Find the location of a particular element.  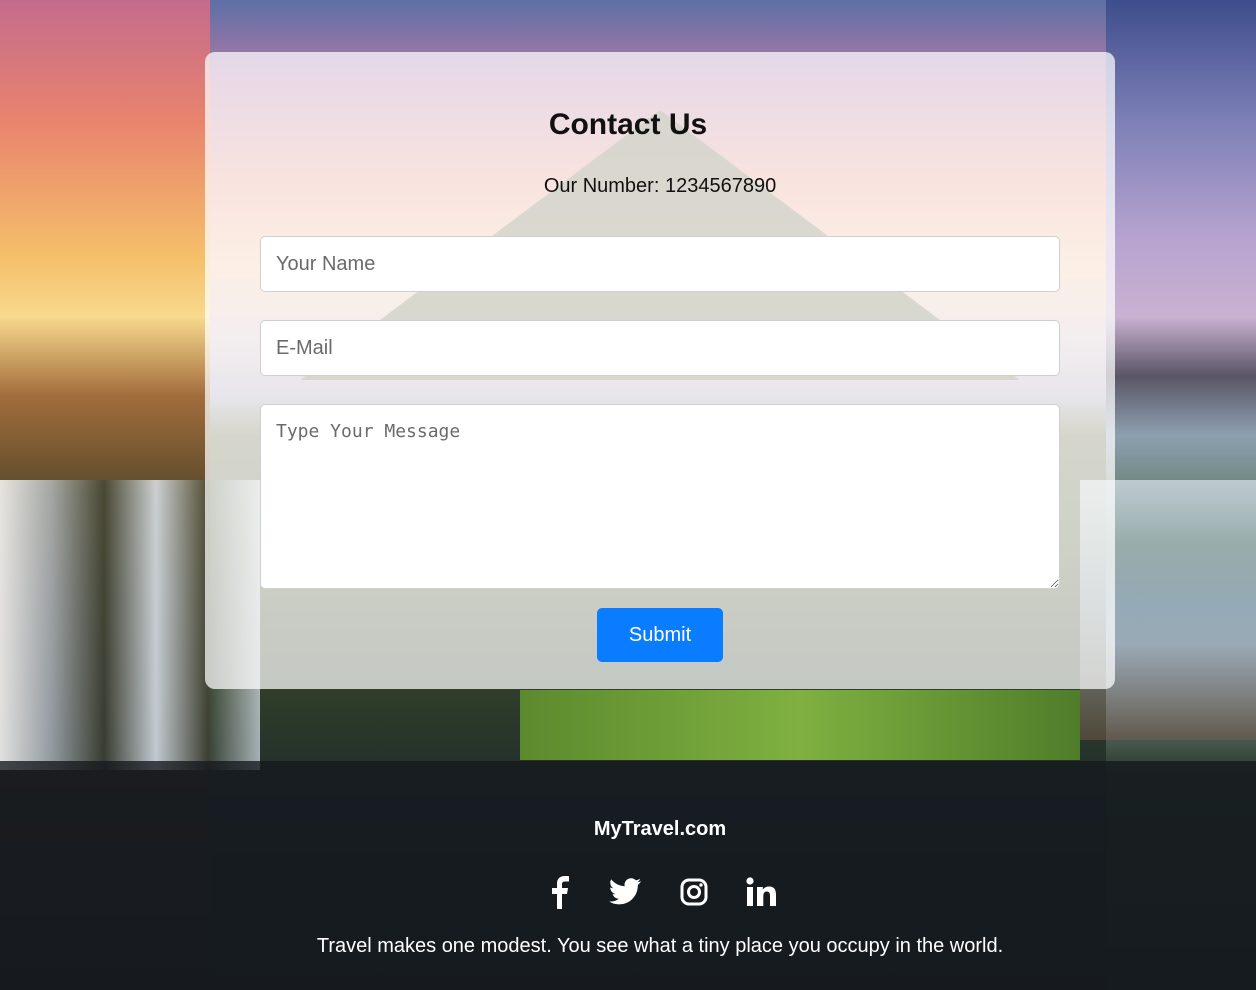

grass is located at coordinates (800, 725).